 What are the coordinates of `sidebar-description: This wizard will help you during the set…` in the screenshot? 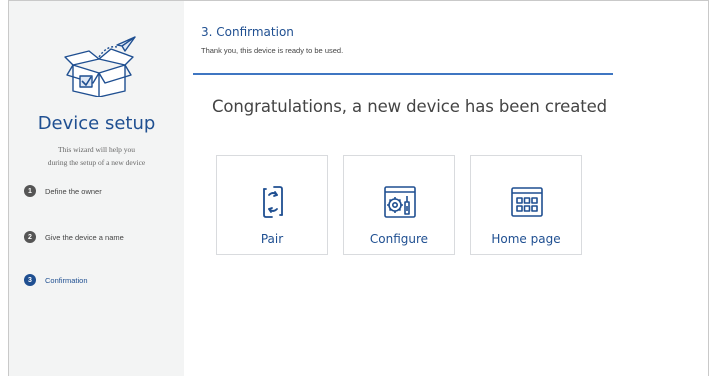 It's located at (96, 156).